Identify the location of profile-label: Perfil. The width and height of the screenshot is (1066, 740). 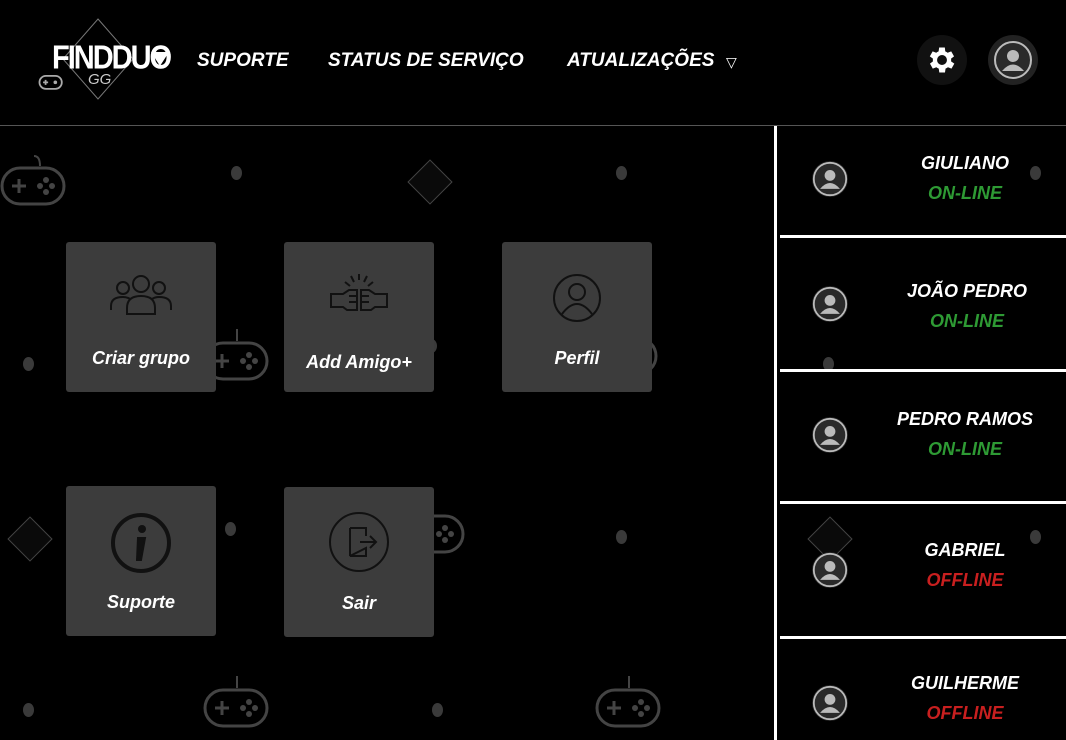
(577, 358).